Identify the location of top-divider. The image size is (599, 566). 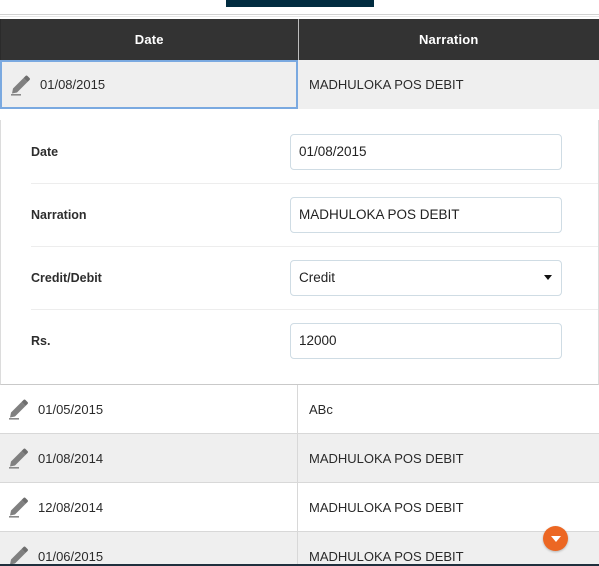
(299, 14).